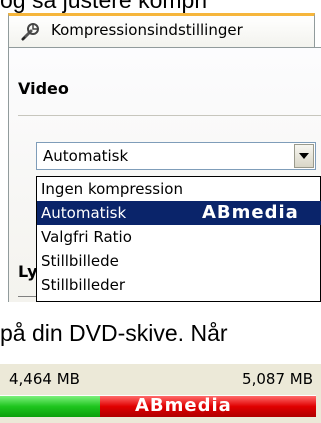 The height and width of the screenshot is (423, 321). What do you see at coordinates (277, 379) in the screenshot?
I see `total-size-label: 5,087 MB` at bounding box center [277, 379].